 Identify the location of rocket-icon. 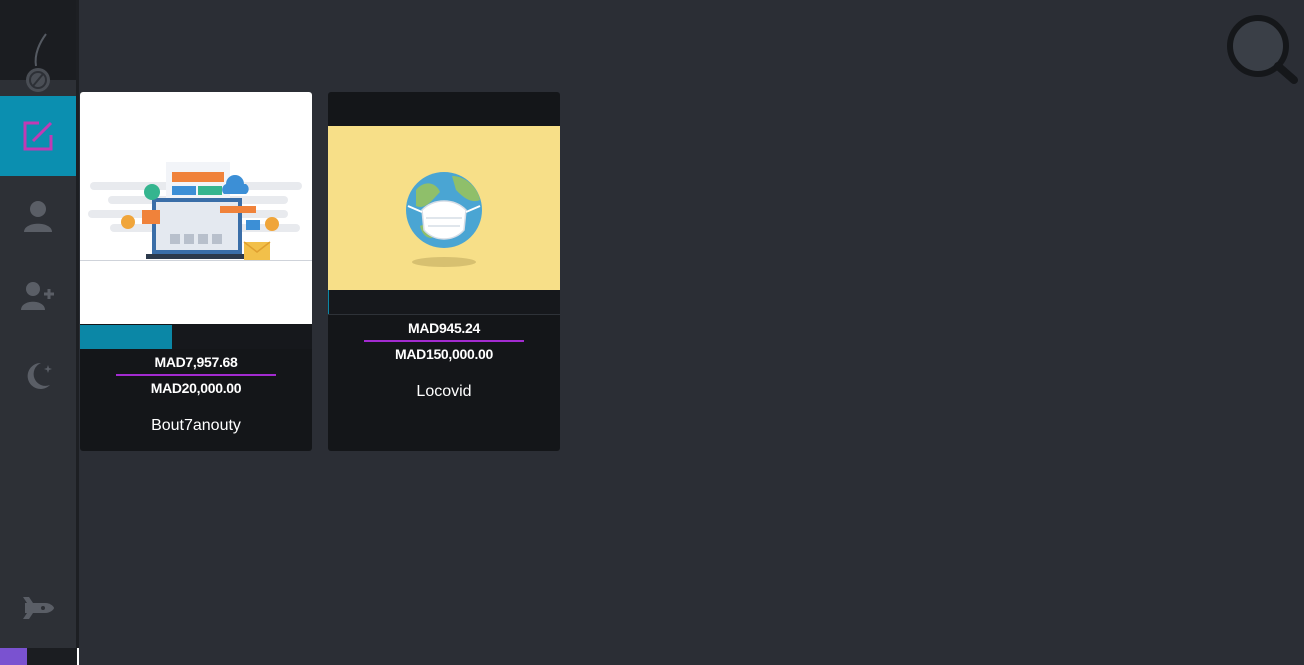
(38, 608).